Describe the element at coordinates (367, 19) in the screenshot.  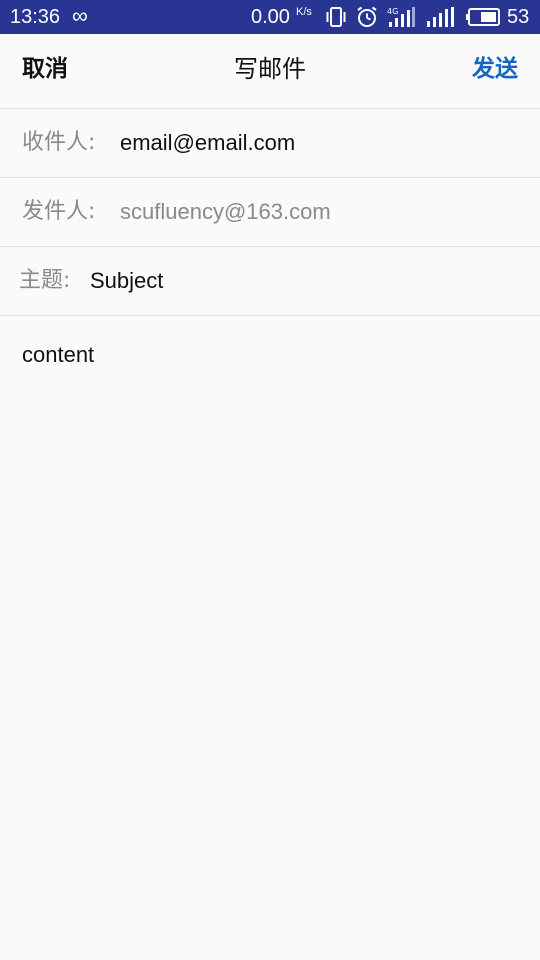
I see `alarm-icon` at that location.